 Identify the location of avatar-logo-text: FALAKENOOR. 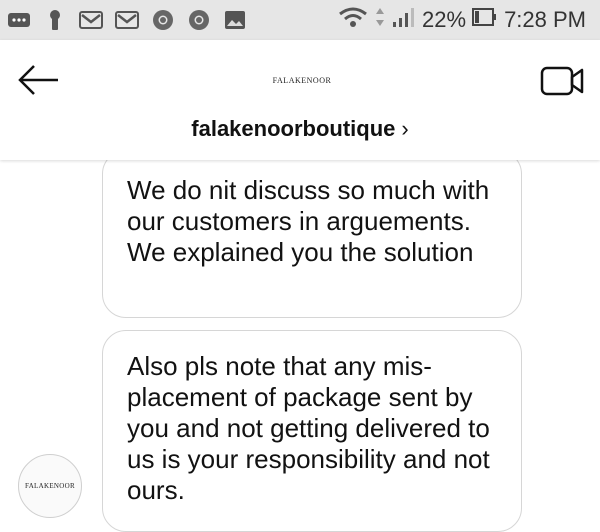
(50, 486).